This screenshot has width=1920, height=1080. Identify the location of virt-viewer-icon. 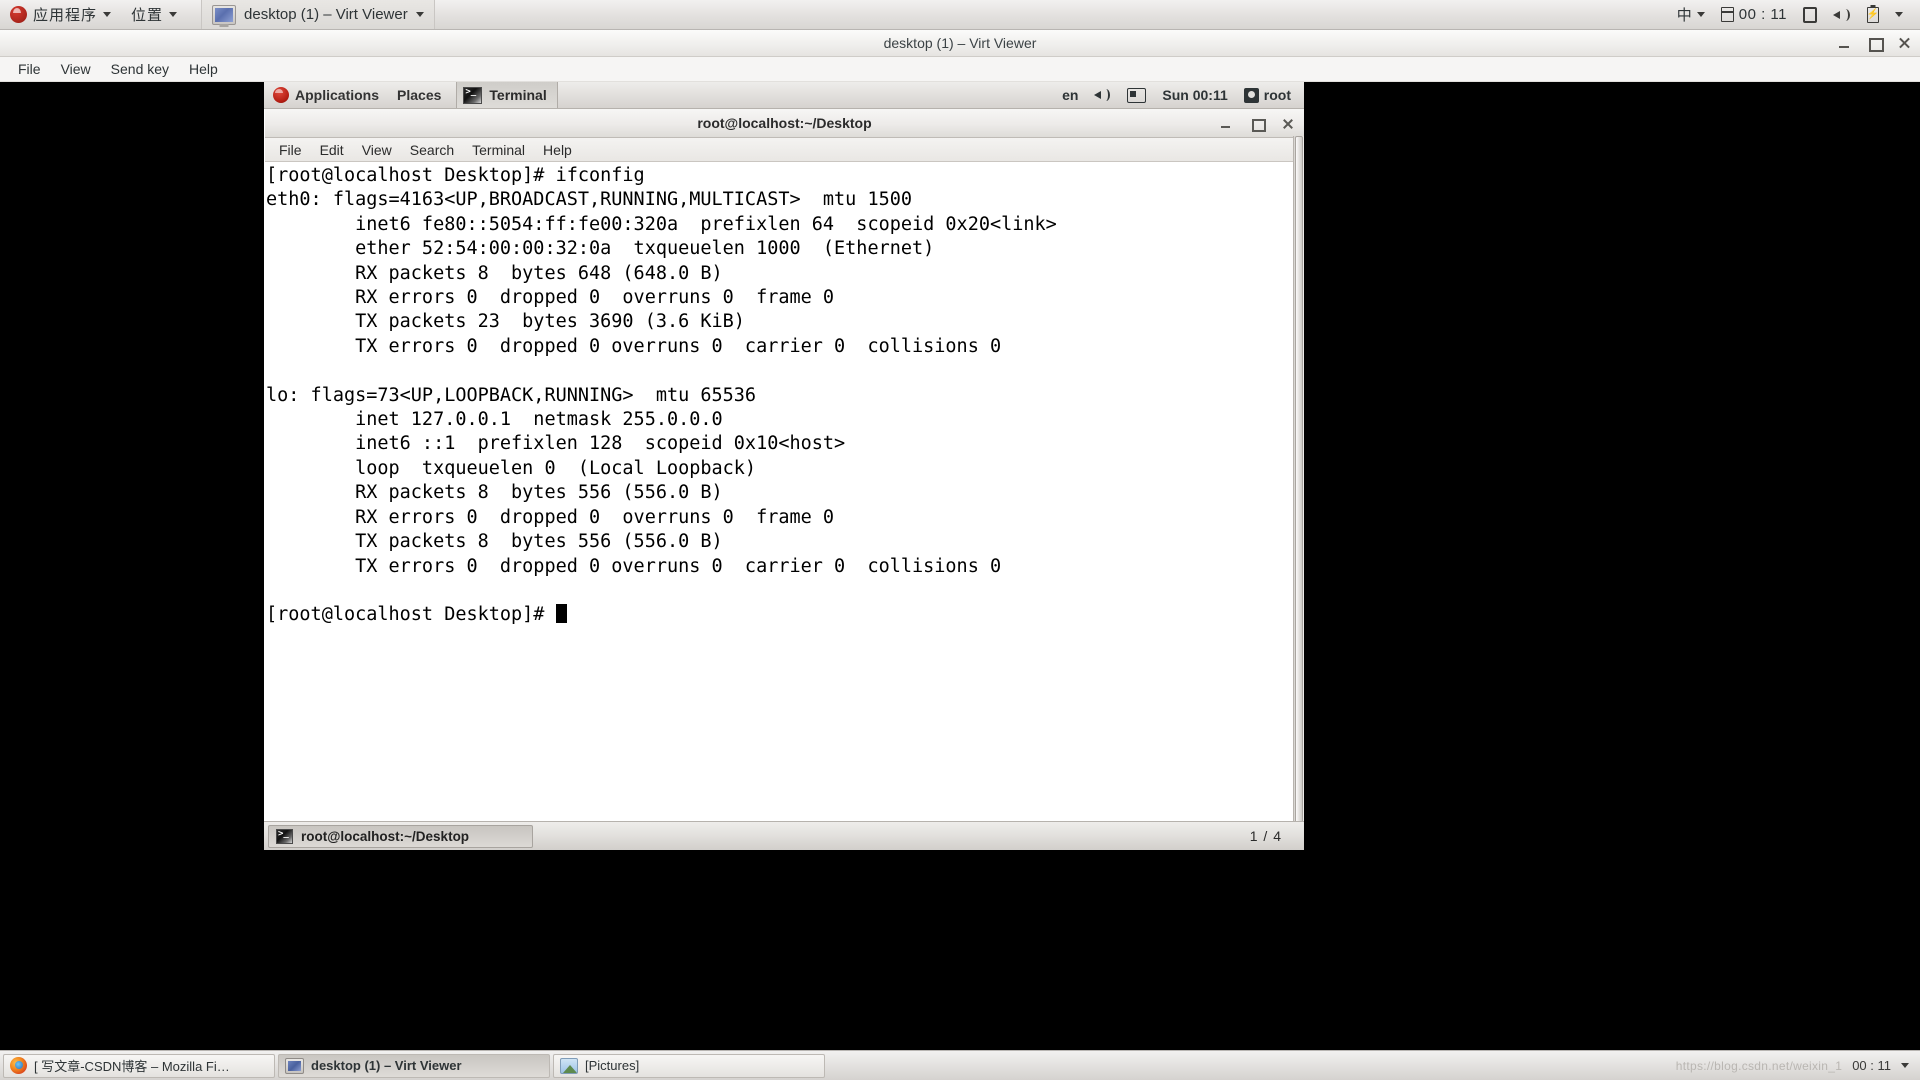
(294, 1065).